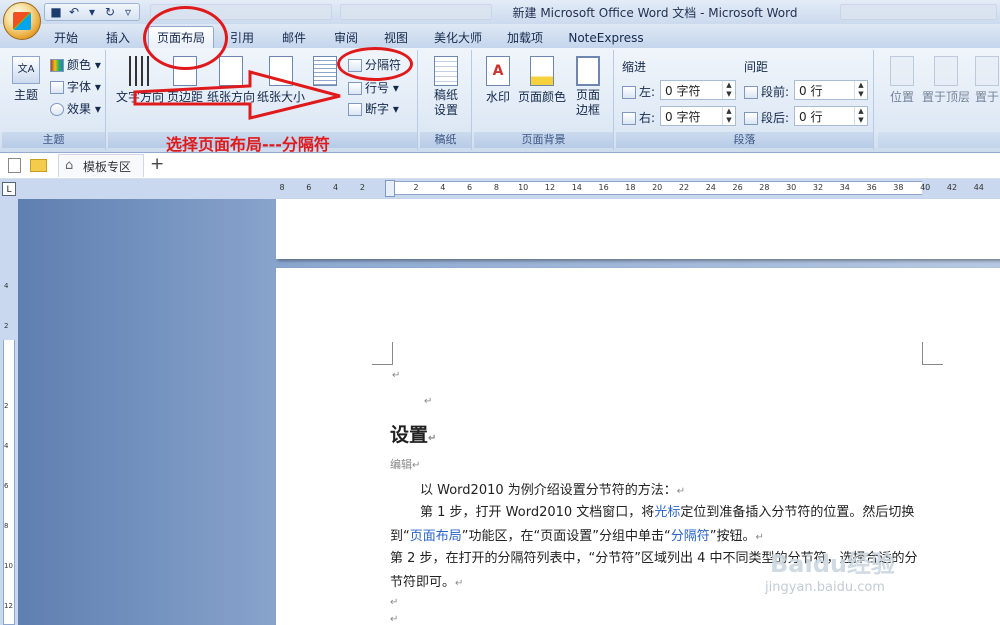 This screenshot has width=1000, height=625. I want to click on ruler-tick-label: 20, so click(657, 187).